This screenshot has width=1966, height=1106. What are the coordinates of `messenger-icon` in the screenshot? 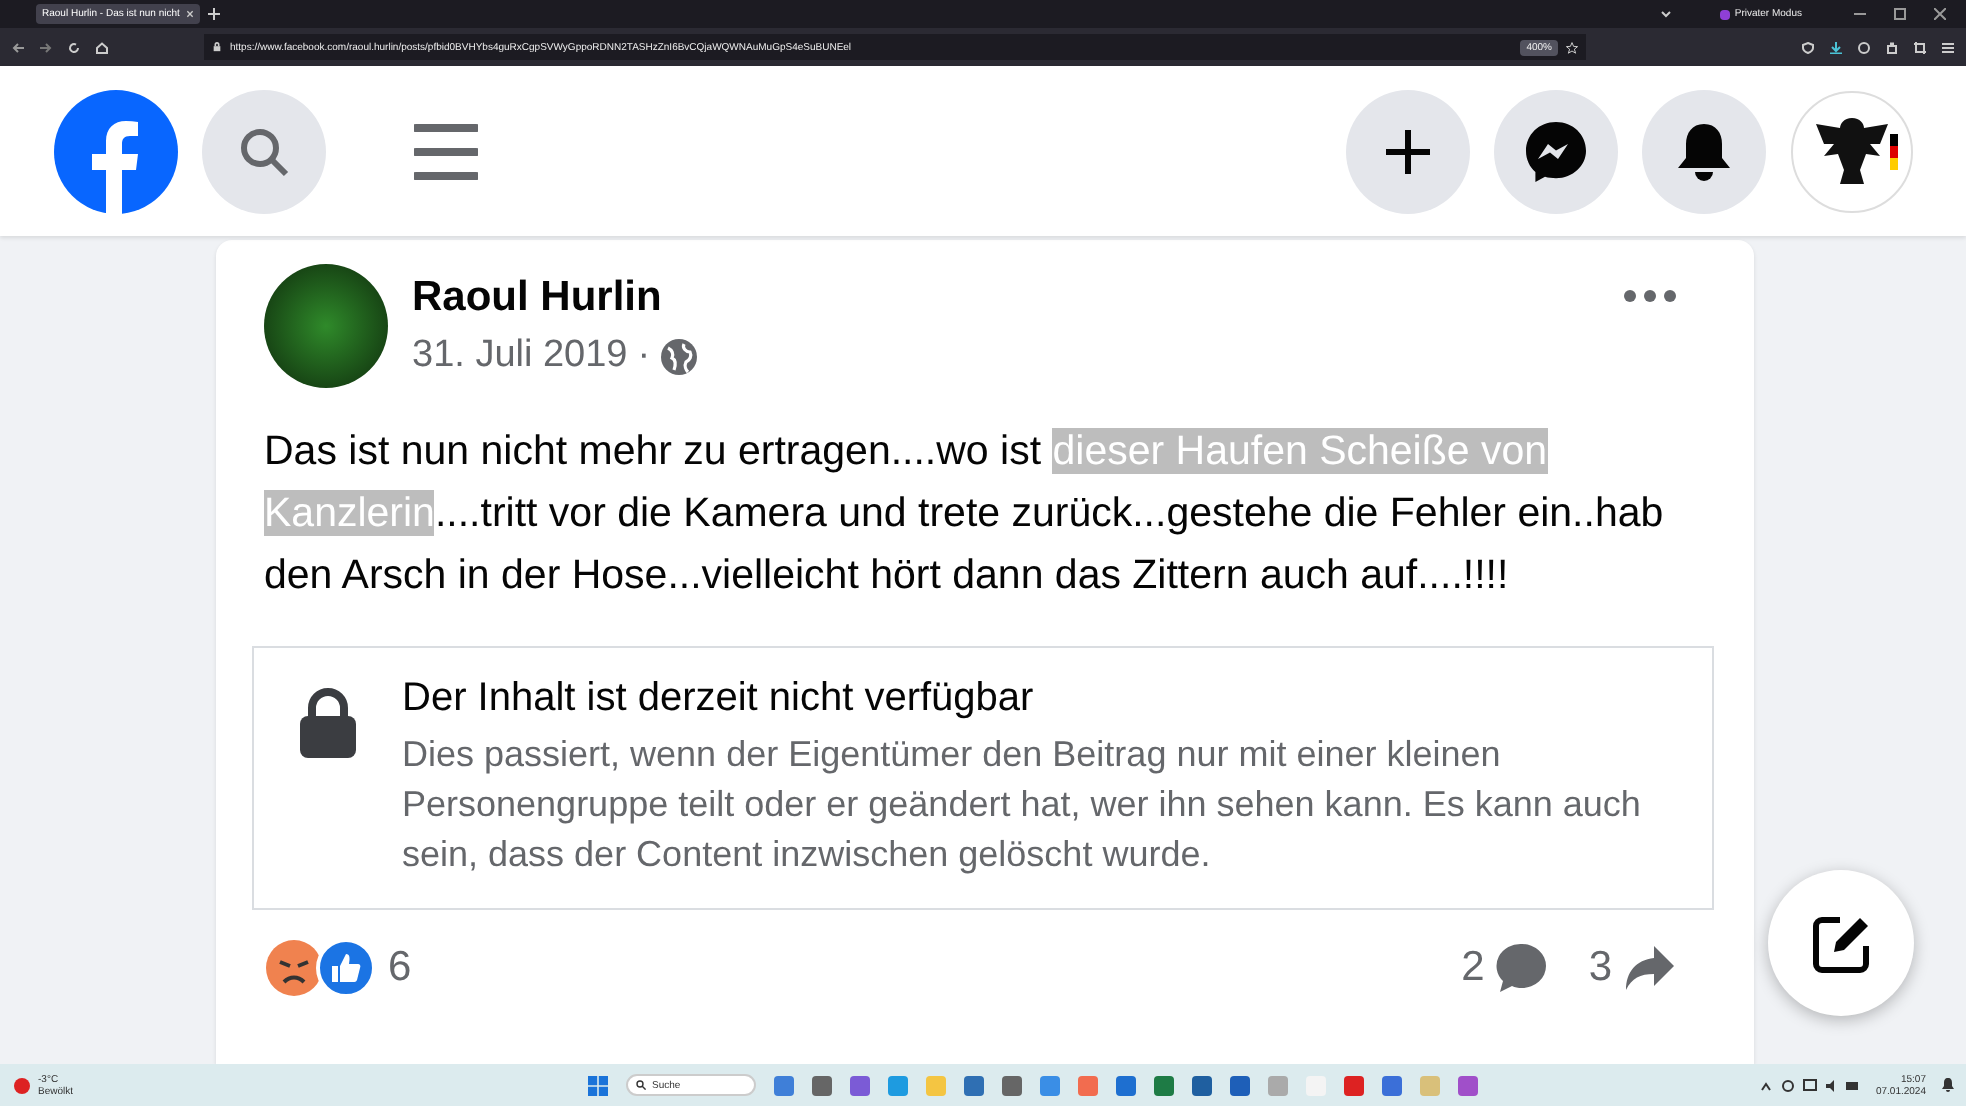 It's located at (1556, 151).